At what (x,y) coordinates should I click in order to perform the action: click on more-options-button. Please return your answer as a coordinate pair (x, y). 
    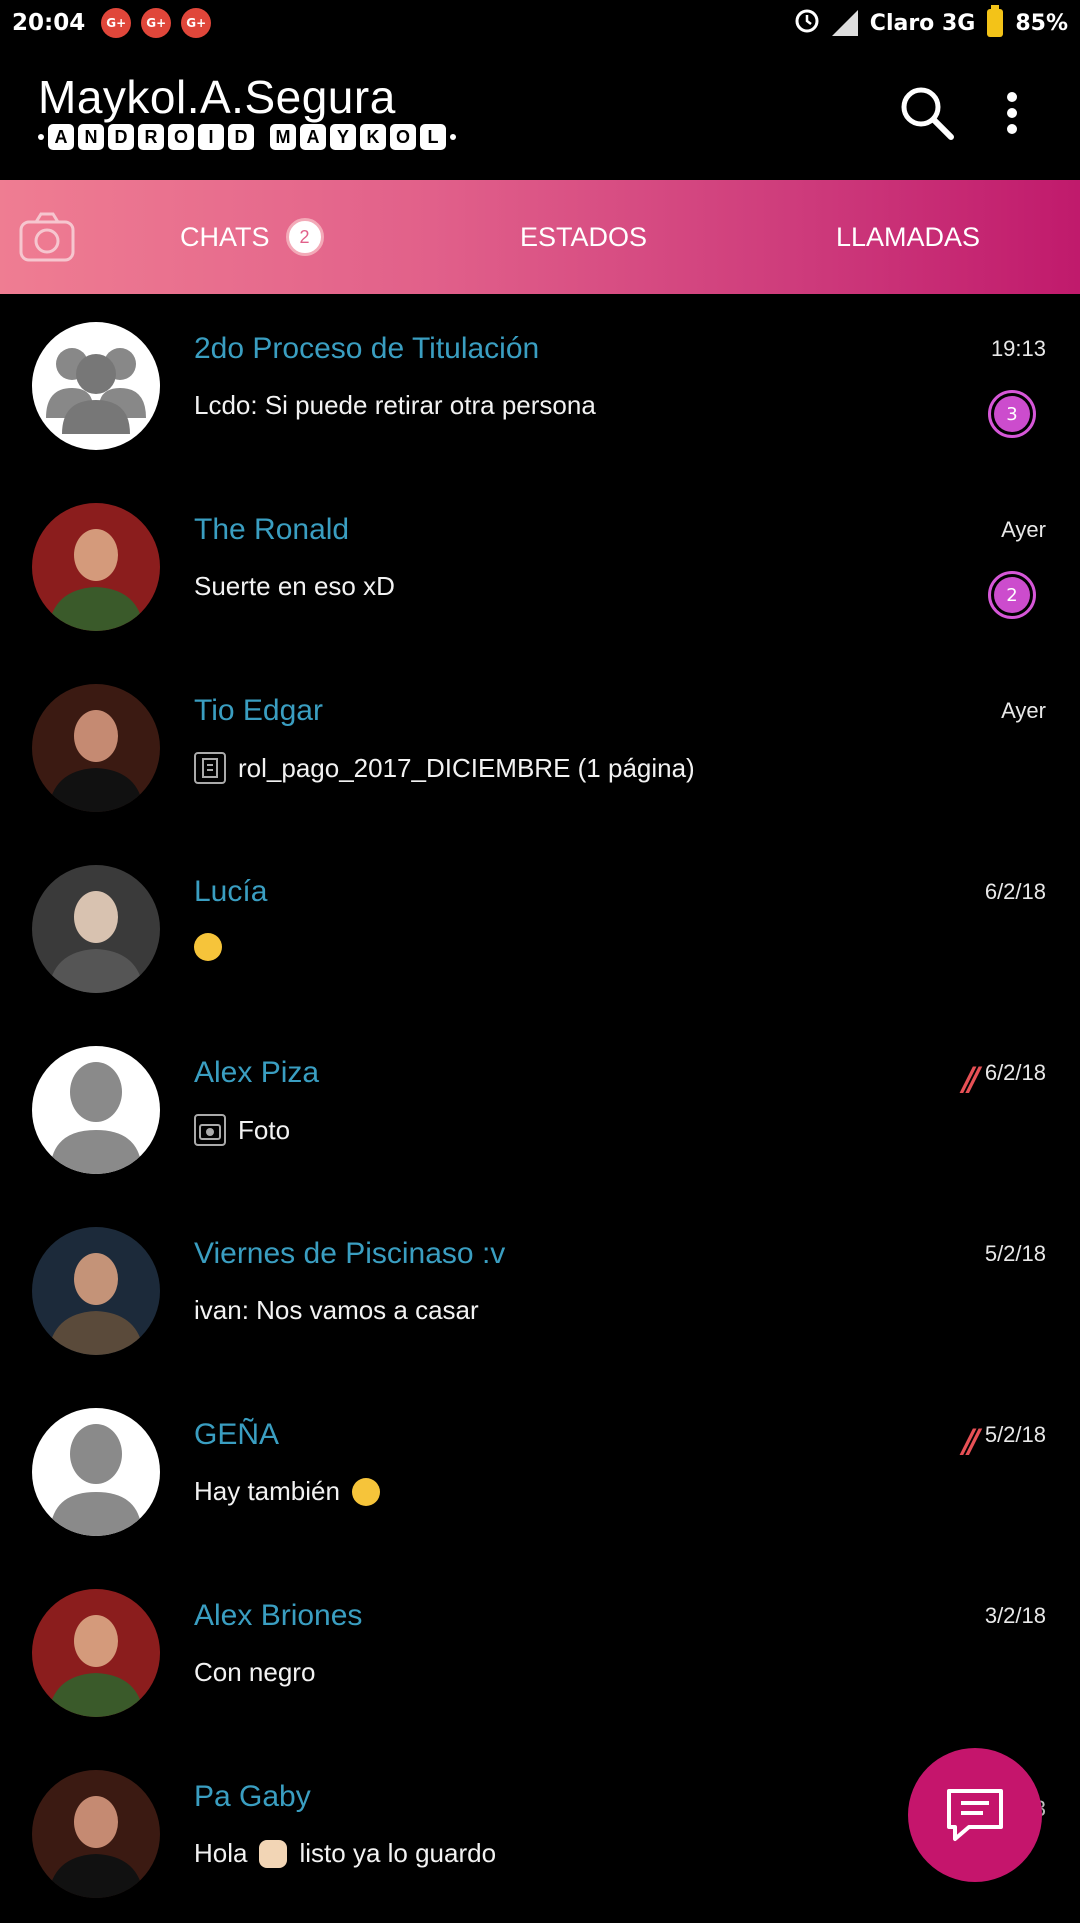
    Looking at the image, I should click on (1012, 113).